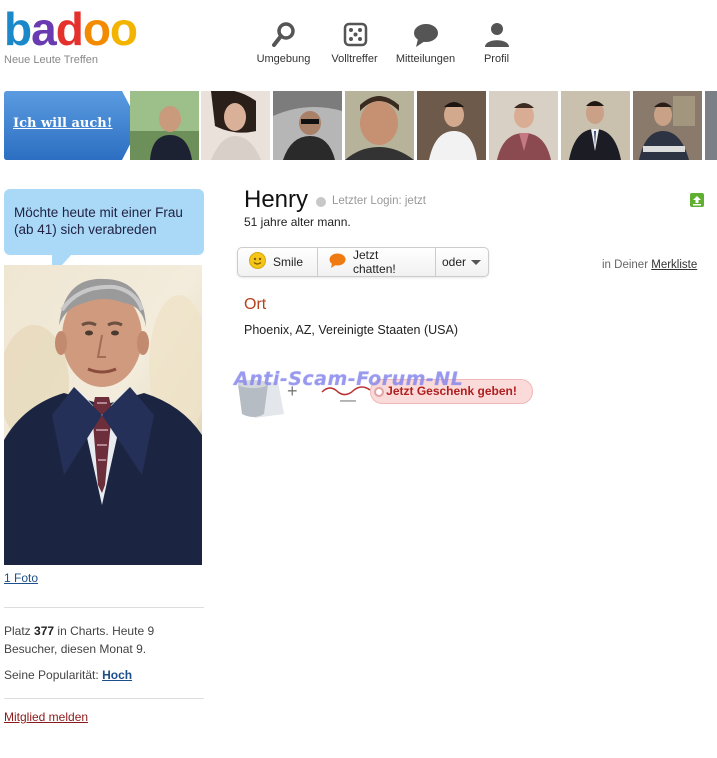  I want to click on nav-umgebung: Umgebung, so click(283, 42).